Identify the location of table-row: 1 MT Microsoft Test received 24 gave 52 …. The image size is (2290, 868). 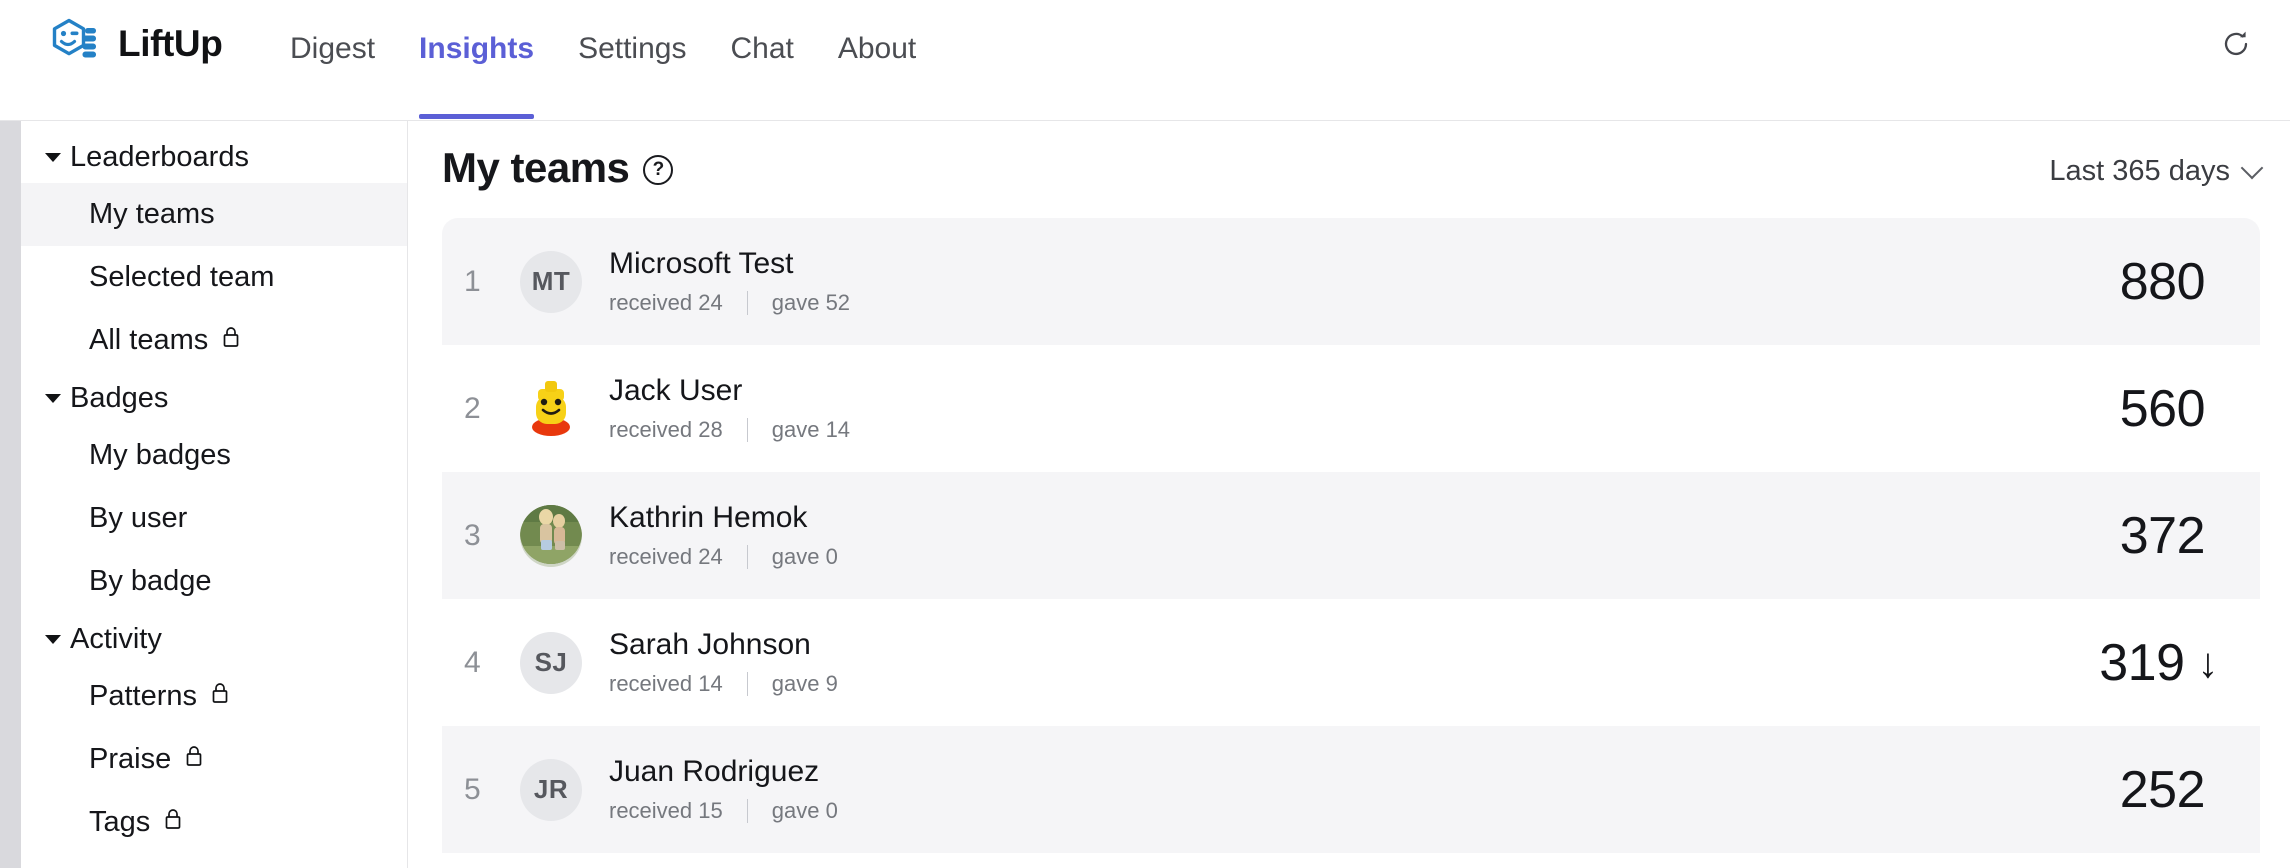
(1351, 281).